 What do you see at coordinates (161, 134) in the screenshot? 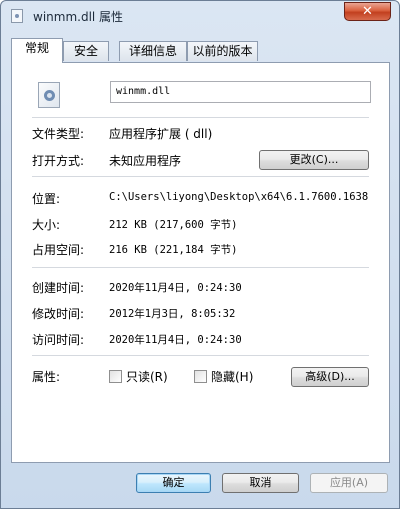
I see `file-type-value: 应用程序扩展 ( dll)` at bounding box center [161, 134].